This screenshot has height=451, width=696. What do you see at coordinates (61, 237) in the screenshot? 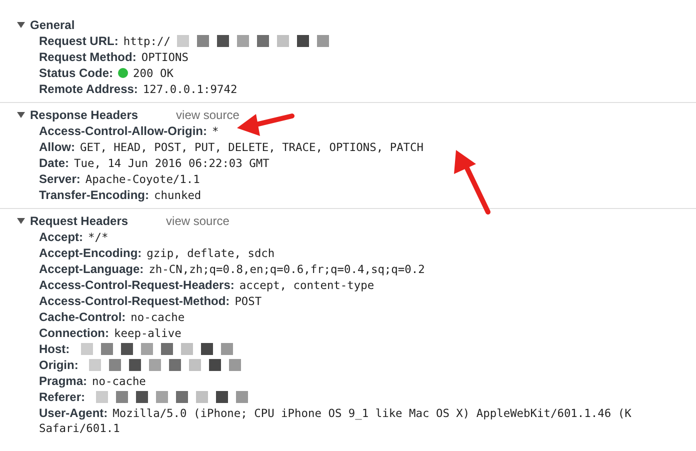
I see `header-name: Accept:` at bounding box center [61, 237].